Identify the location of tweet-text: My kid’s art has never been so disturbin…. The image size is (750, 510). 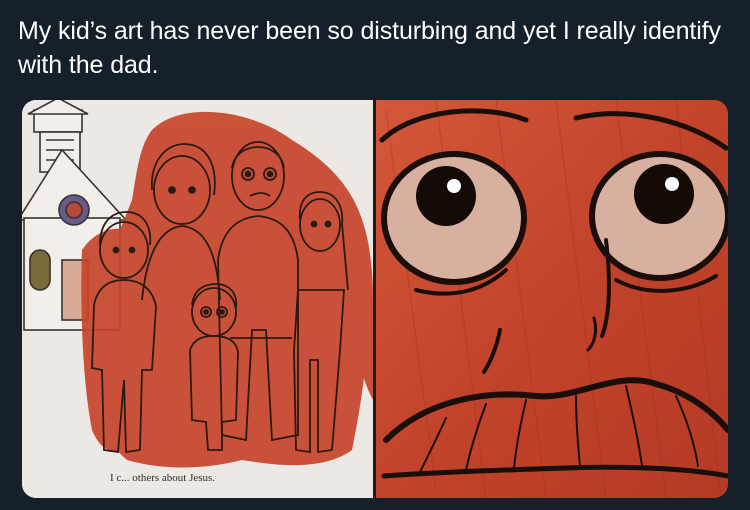
(369, 48).